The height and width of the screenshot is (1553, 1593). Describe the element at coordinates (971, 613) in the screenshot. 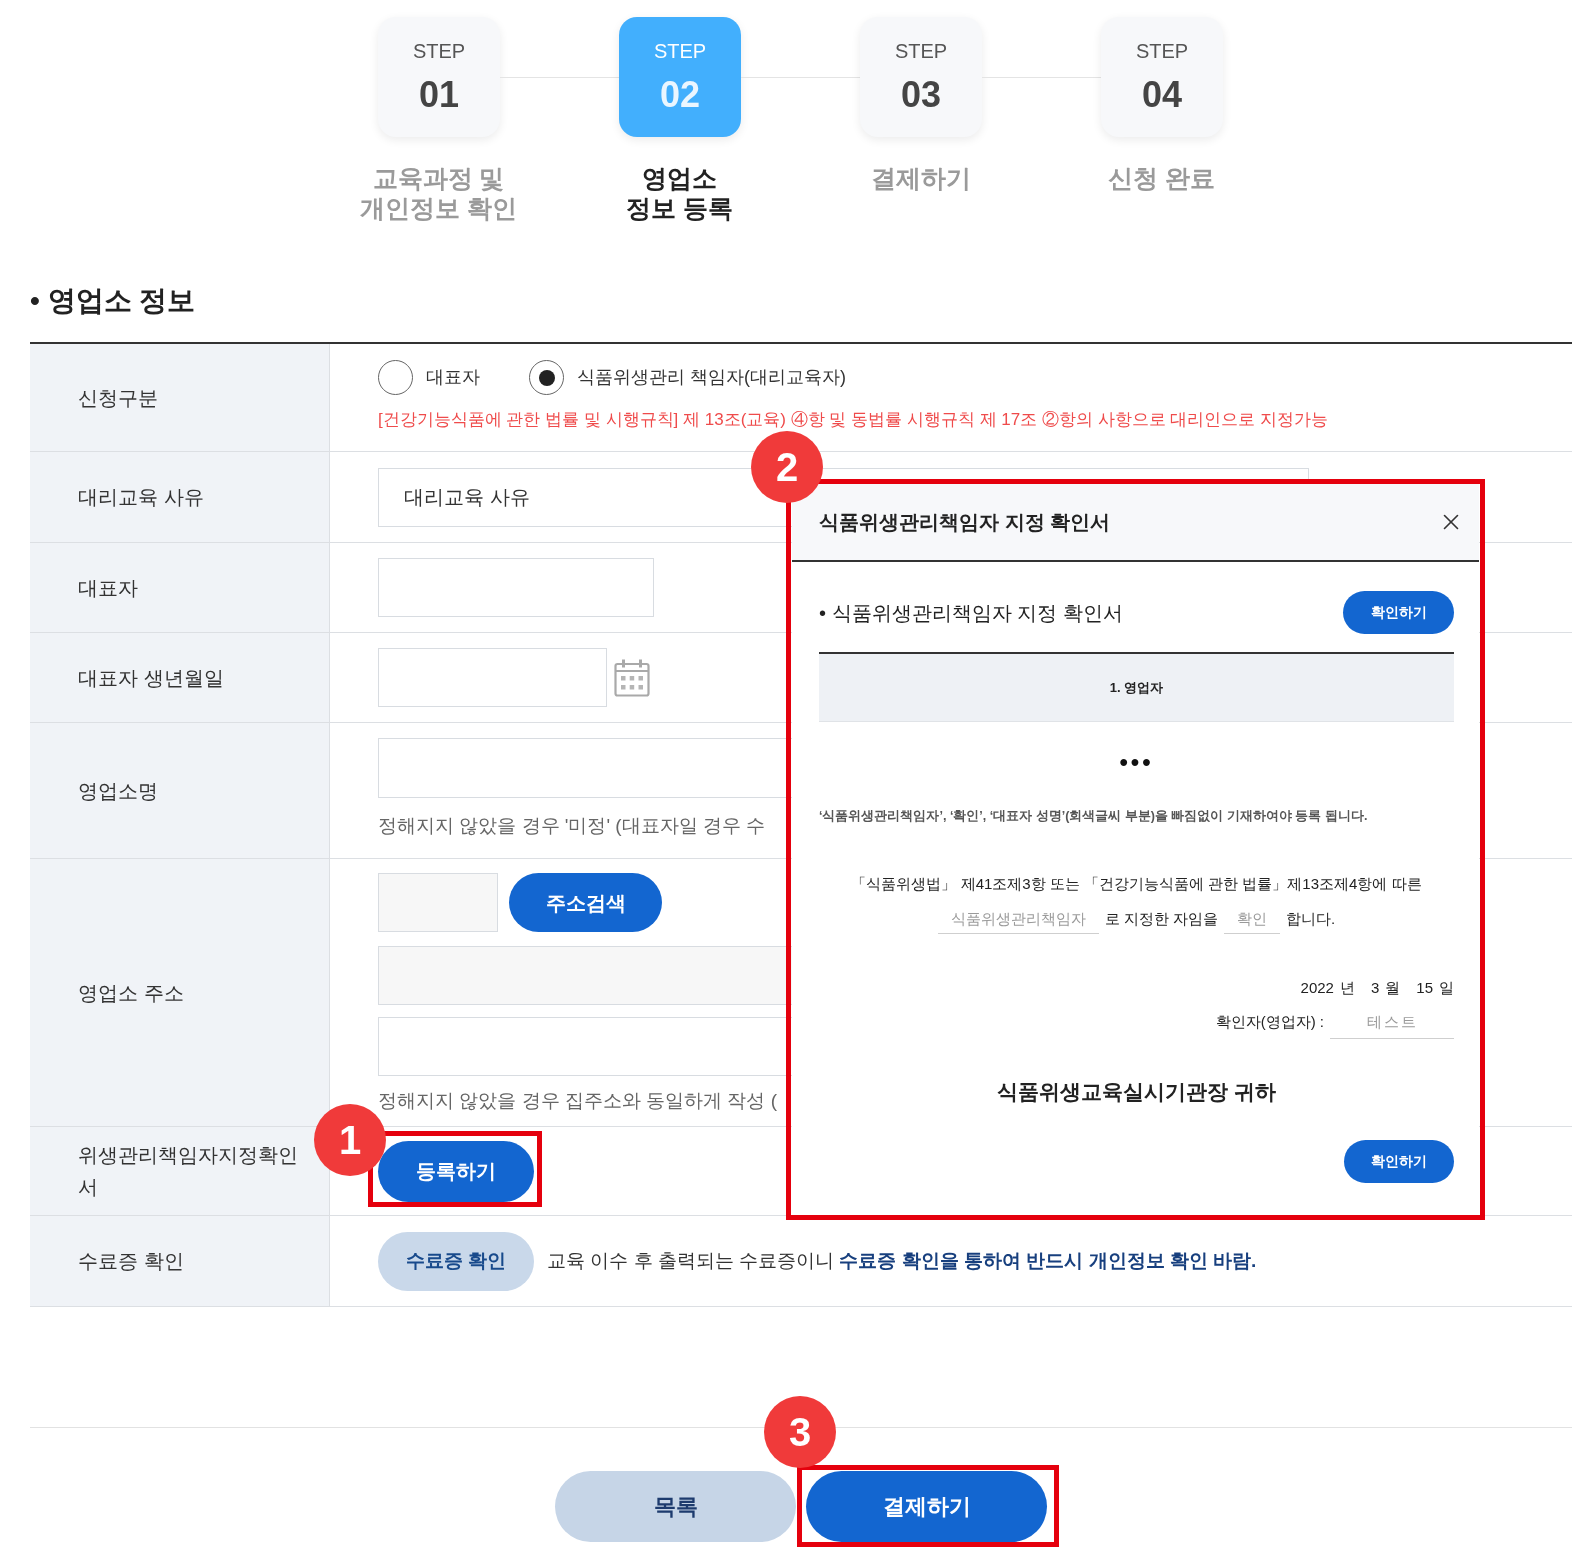

I see `dialog-subtitle: • 식품위생관리책임자 지정 확인서` at that location.